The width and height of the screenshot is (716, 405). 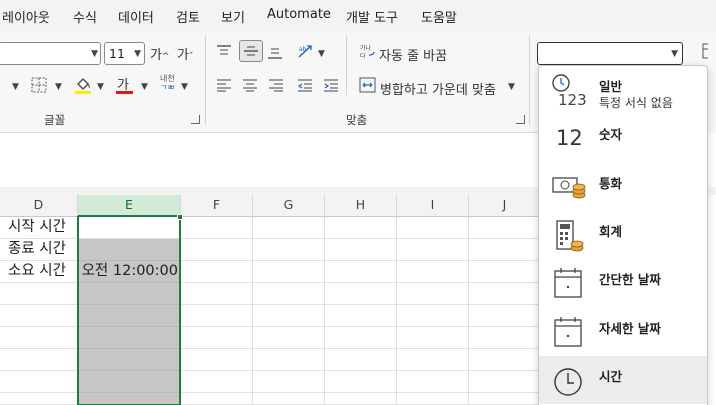 What do you see at coordinates (39, 399) in the screenshot?
I see `cell-d9` at bounding box center [39, 399].